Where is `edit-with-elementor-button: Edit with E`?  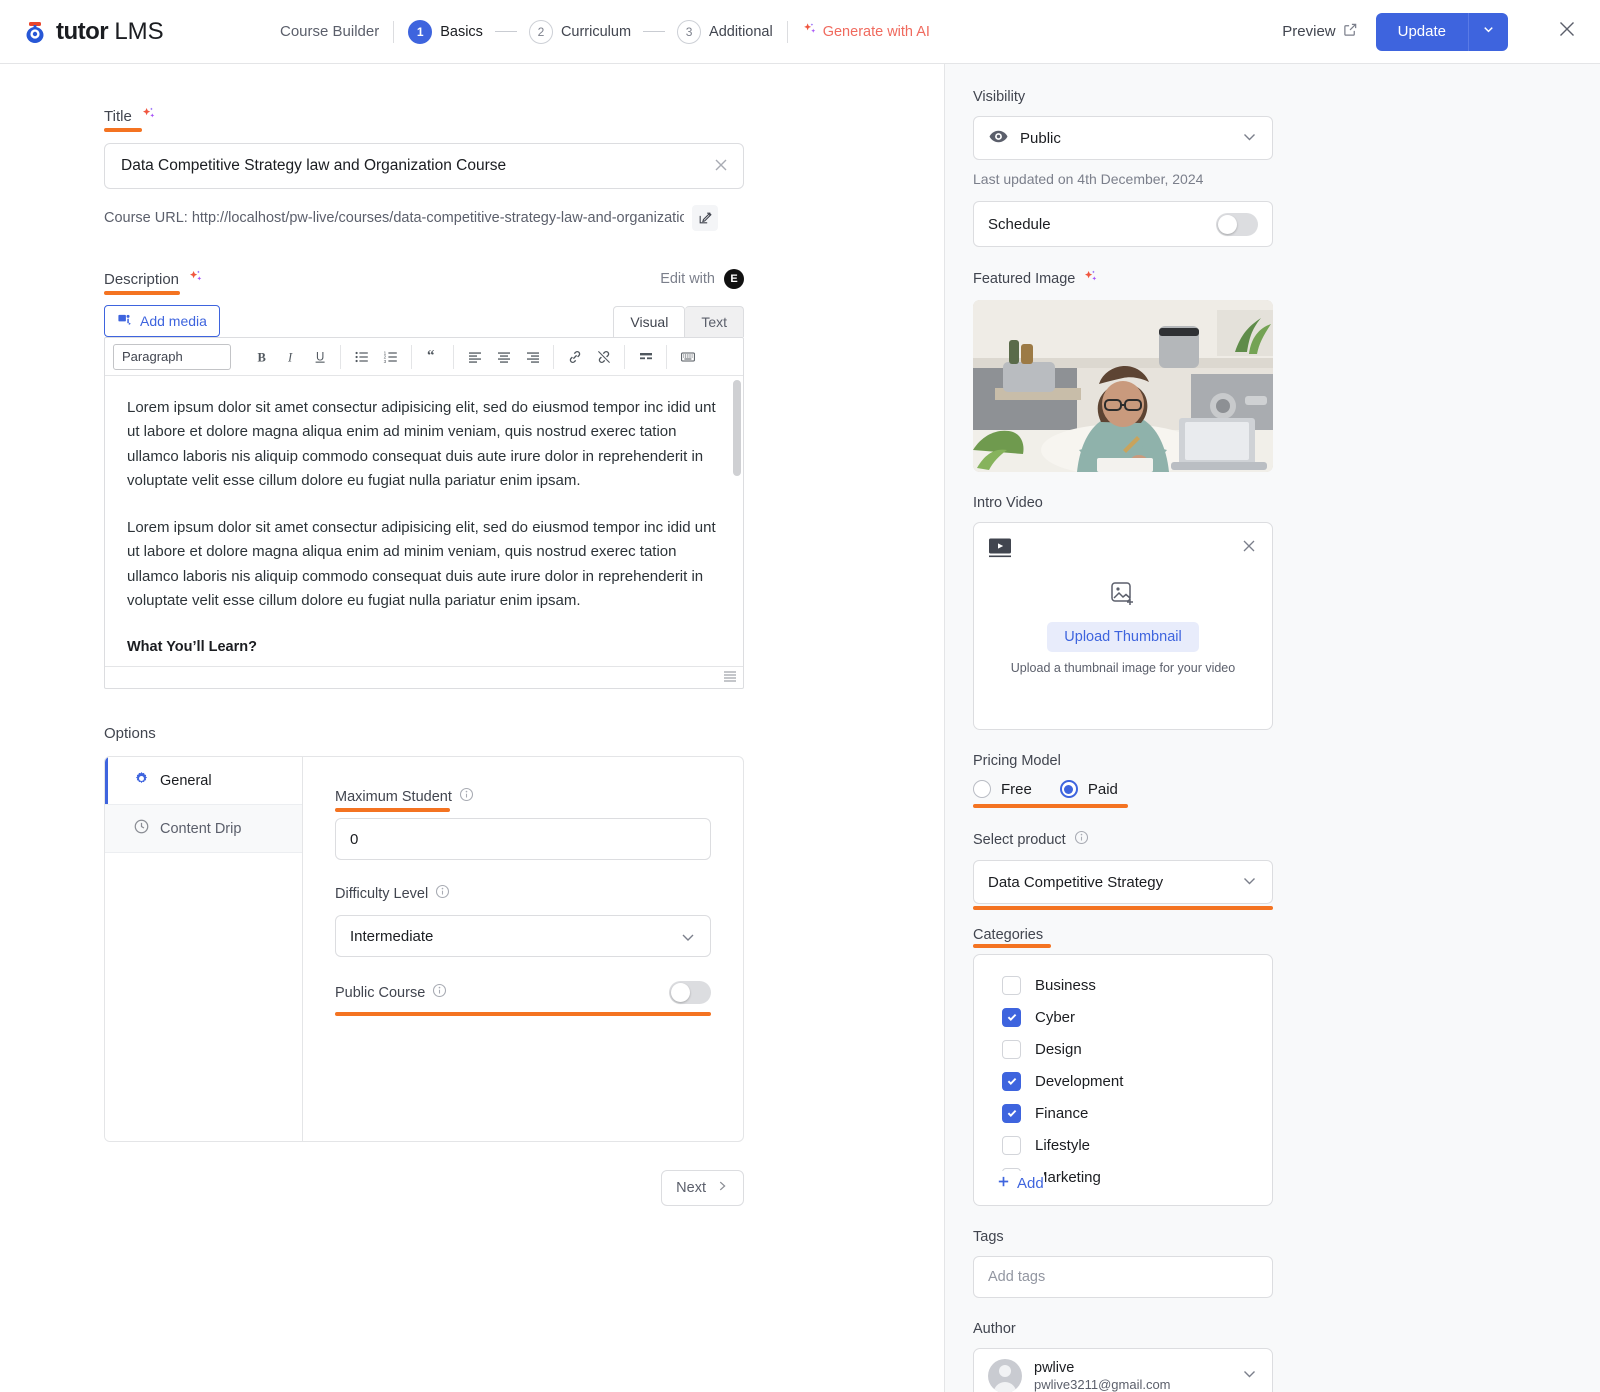
edit-with-elementor-button: Edit with E is located at coordinates (702, 279).